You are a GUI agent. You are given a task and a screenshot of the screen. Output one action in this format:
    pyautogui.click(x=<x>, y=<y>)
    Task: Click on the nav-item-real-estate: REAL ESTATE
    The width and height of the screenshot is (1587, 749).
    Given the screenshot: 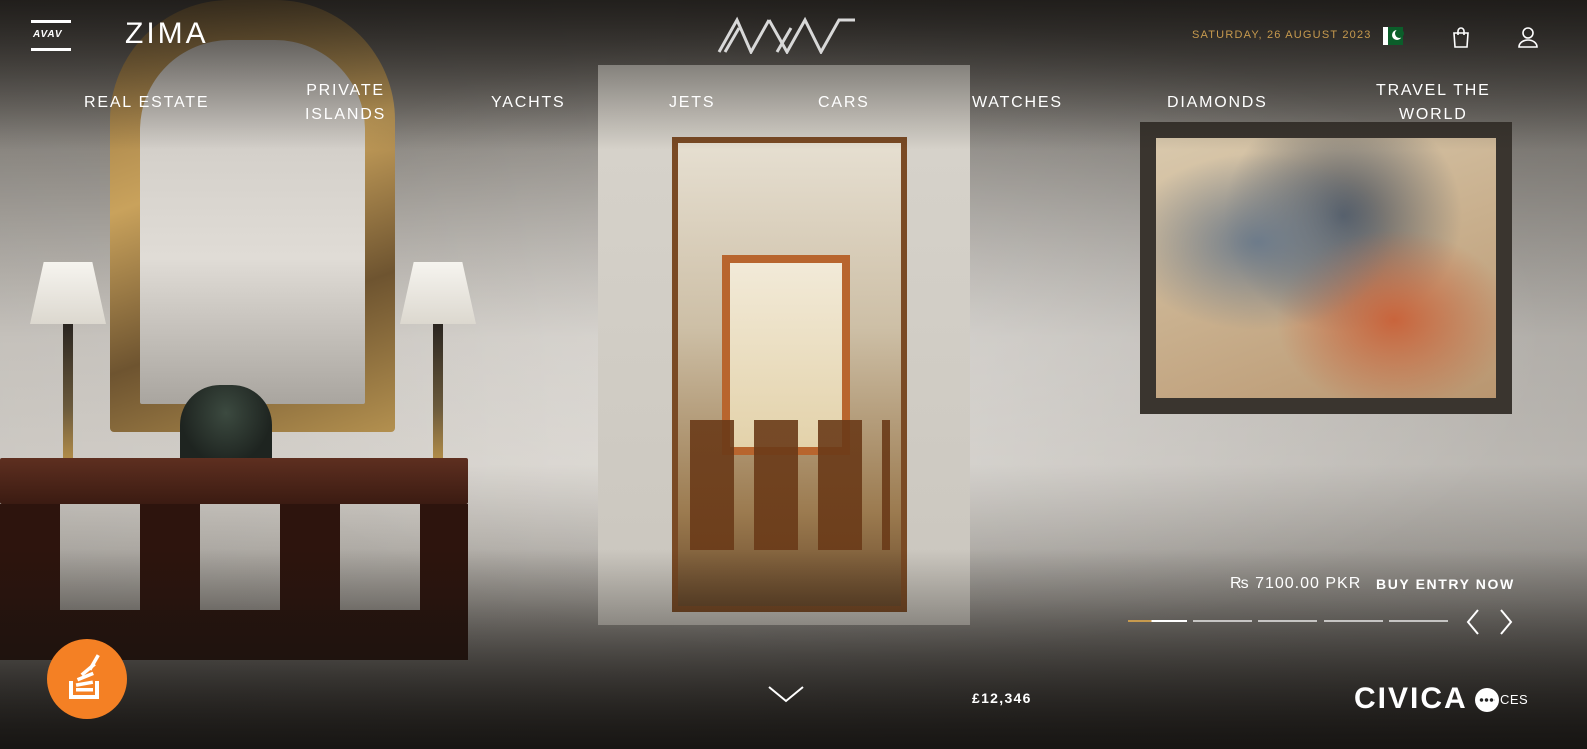 What is the action you would take?
    pyautogui.click(x=146, y=103)
    